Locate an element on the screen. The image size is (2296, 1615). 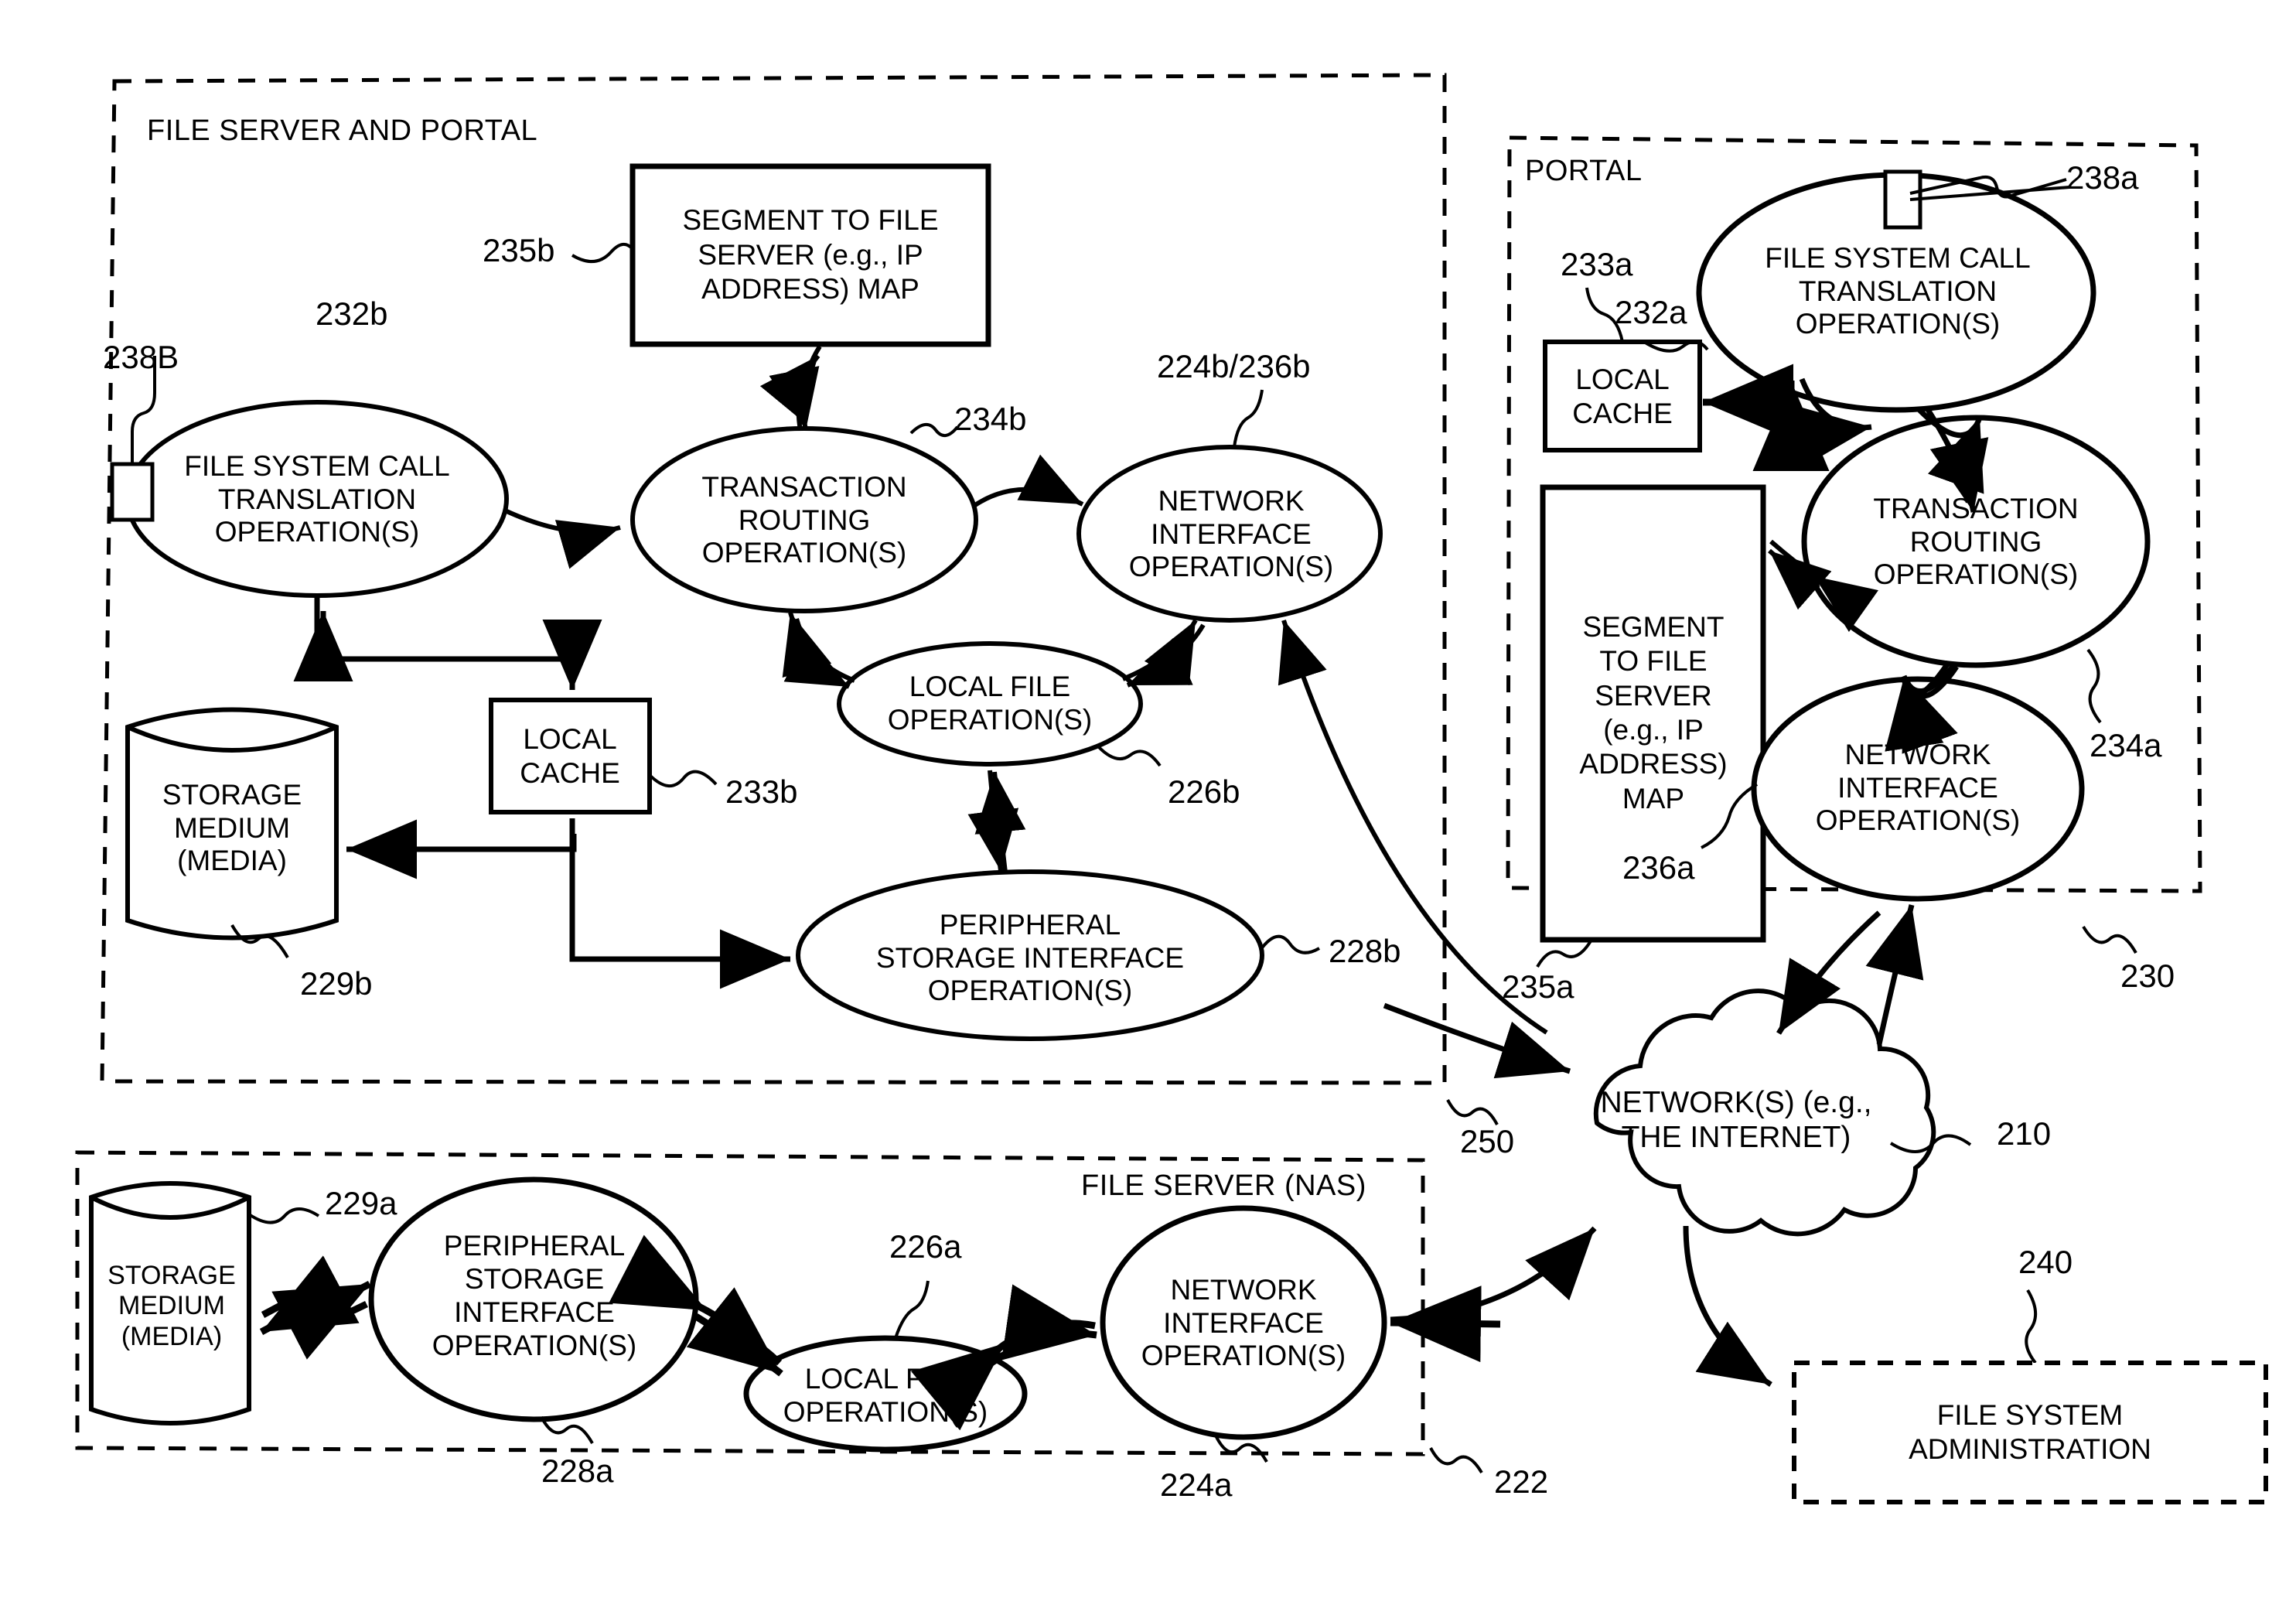
box-label-local-cache-b: LOCAL CACHE is located at coordinates (570, 755).